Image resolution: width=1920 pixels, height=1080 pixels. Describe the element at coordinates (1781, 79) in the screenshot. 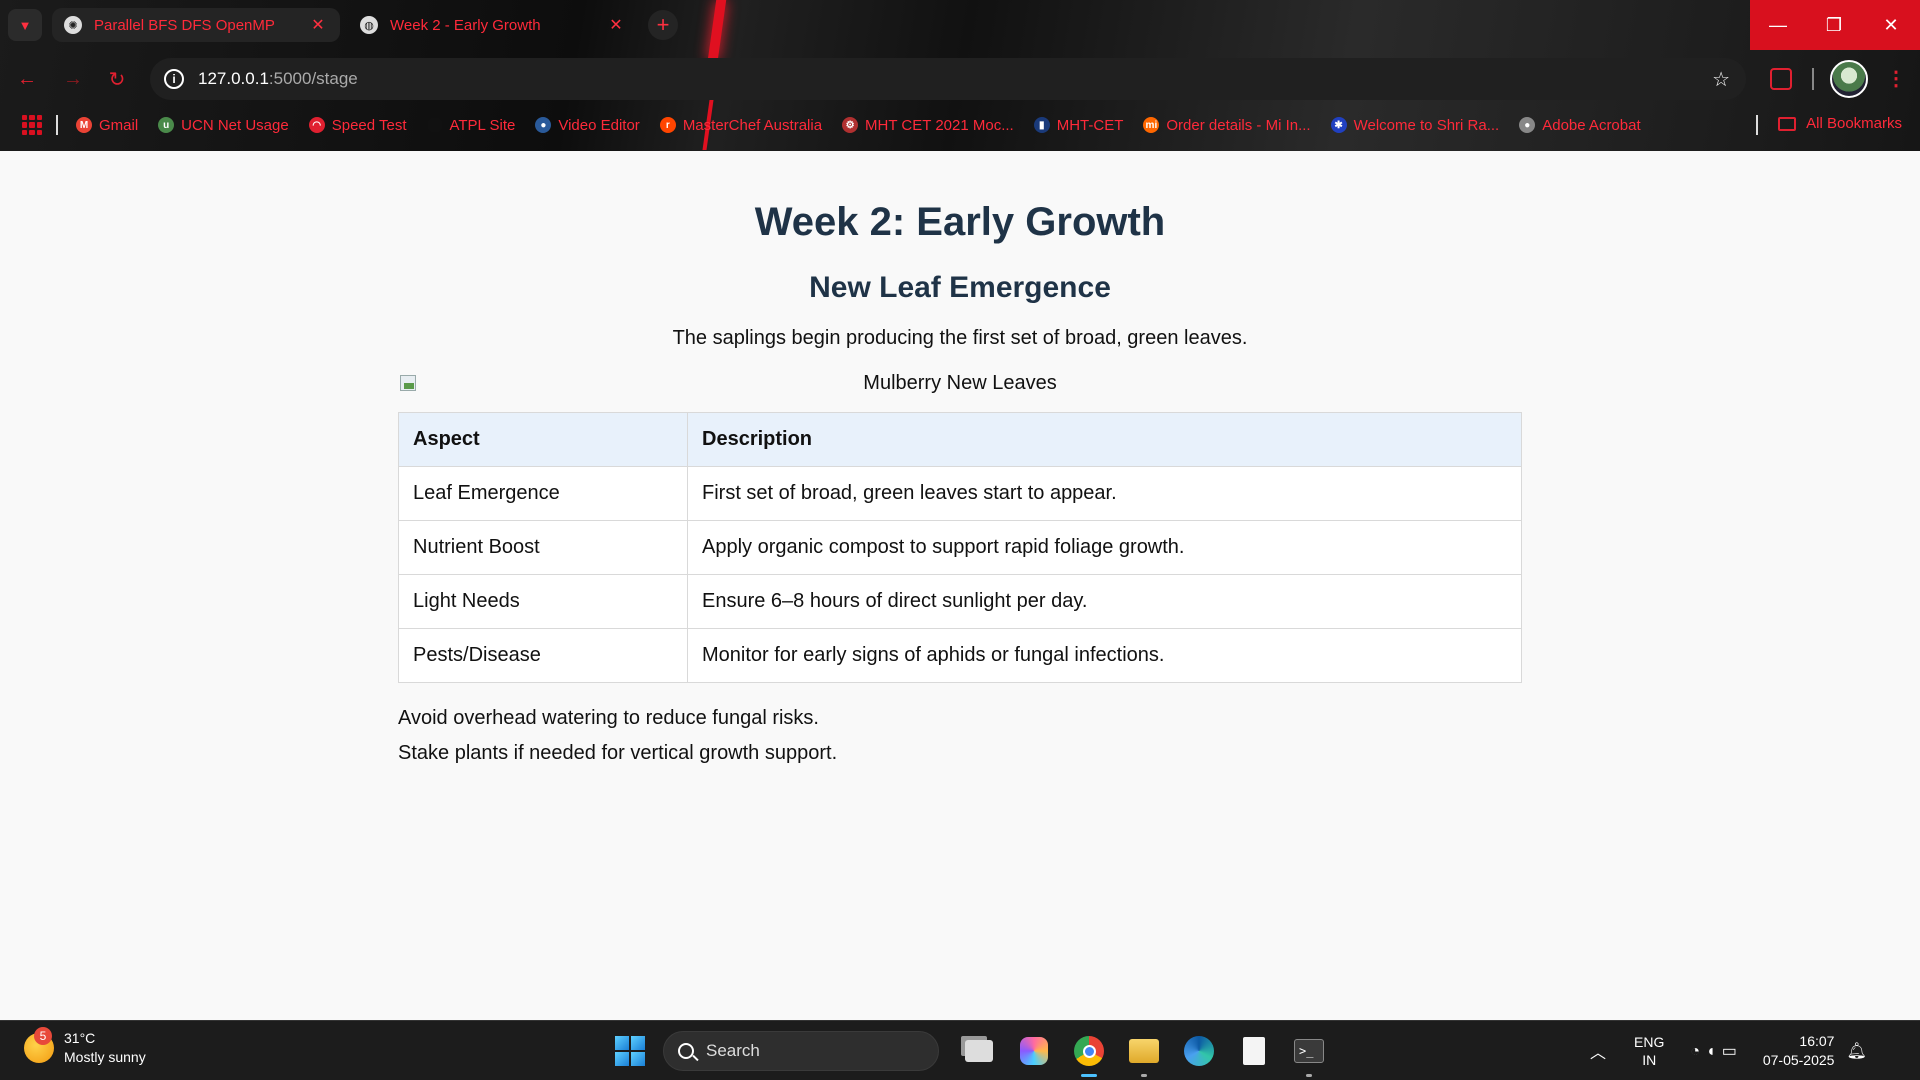

I see `extensions-icon` at that location.